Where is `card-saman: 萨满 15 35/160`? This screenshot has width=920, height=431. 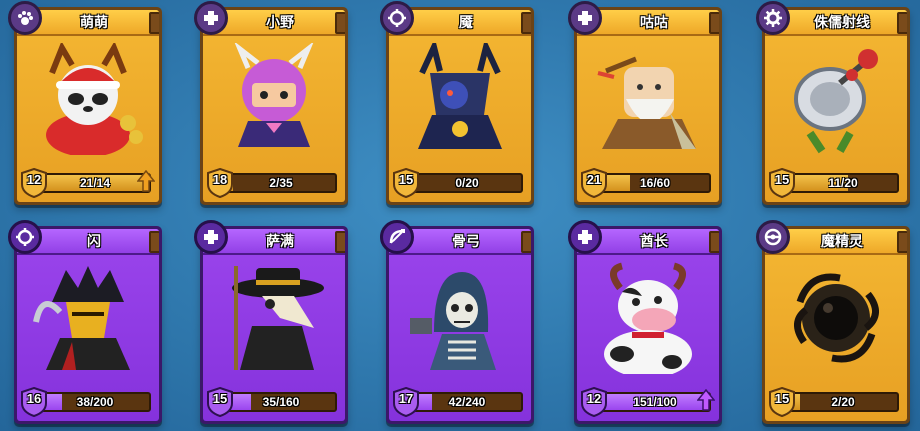
card-saman: 萨满 15 35/160 is located at coordinates (271, 322).